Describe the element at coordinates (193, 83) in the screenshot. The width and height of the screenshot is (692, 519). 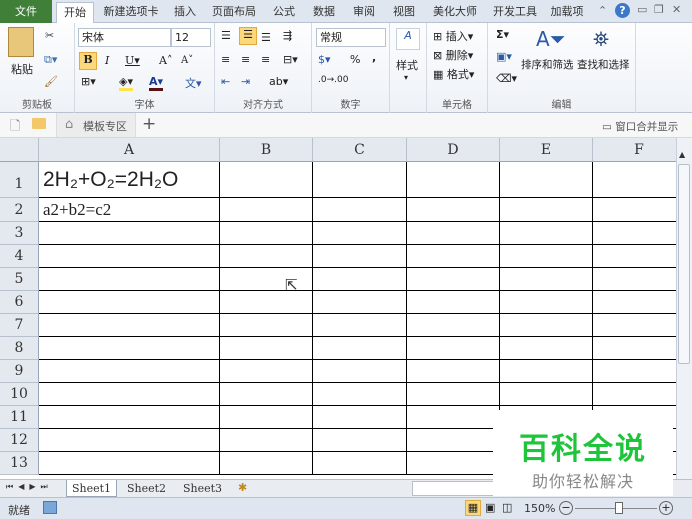
I see `phonetic-icon: 文▾` at that location.